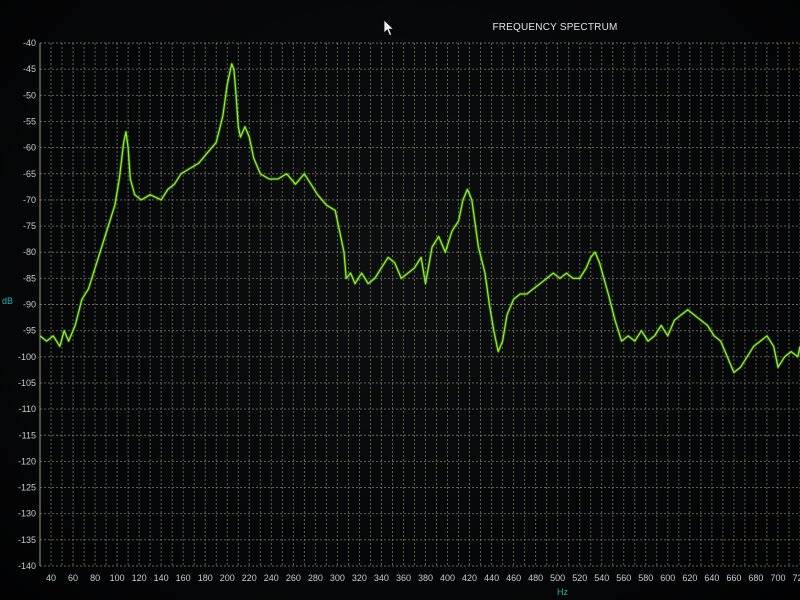  Describe the element at coordinates (579, 578) in the screenshot. I see `x-tick-label: 520` at that location.